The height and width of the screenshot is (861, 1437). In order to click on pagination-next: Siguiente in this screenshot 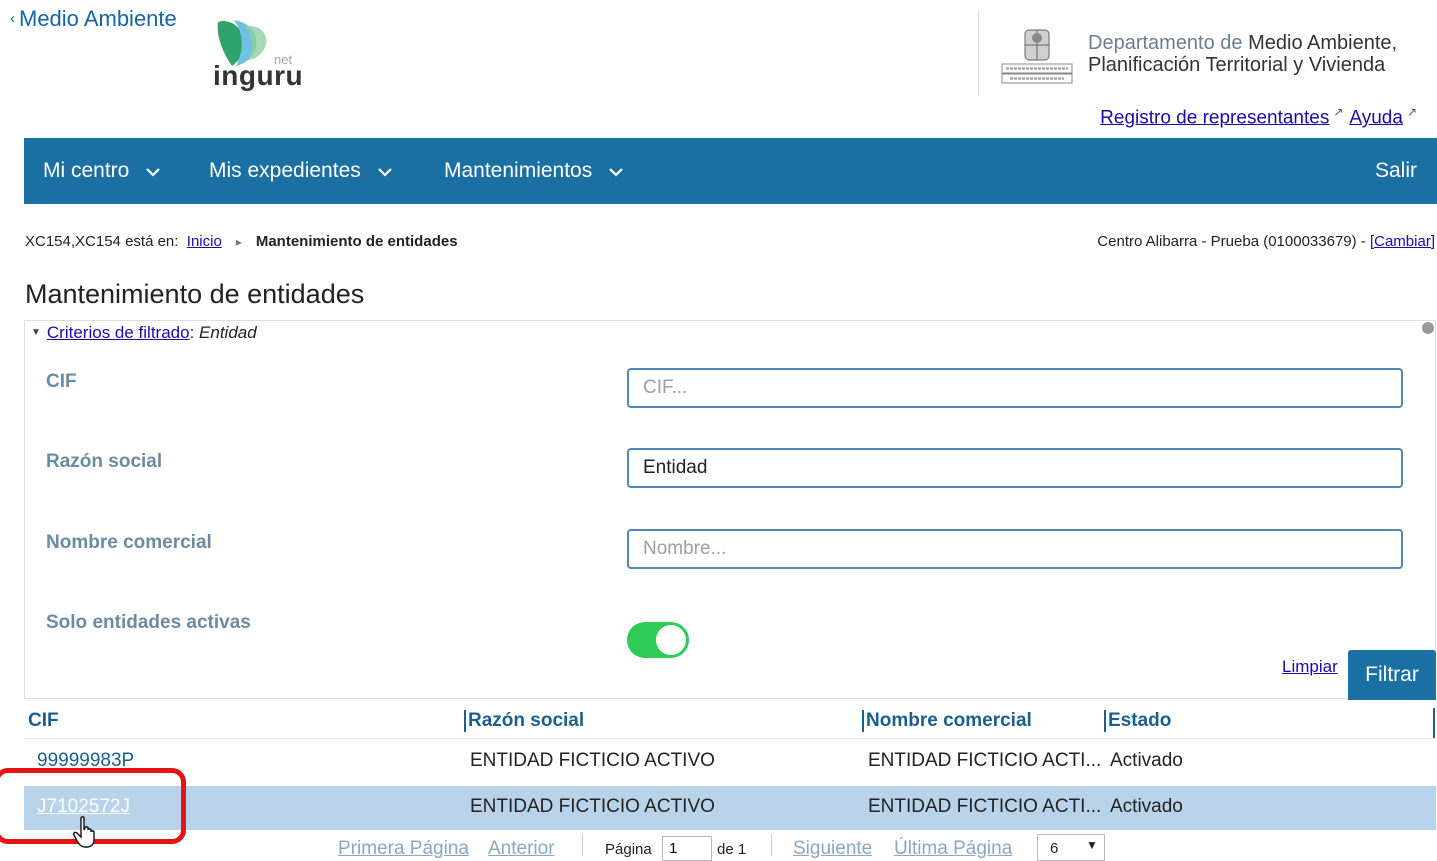, I will do `click(832, 849)`.